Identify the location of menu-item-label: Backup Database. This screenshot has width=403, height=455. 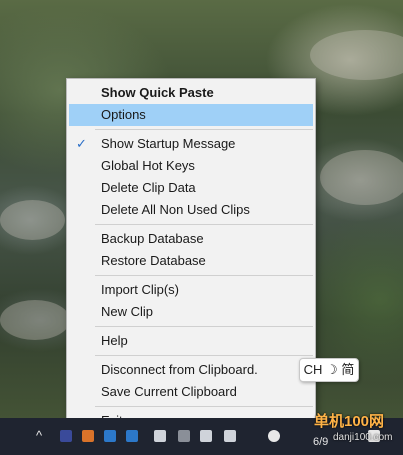
(152, 238).